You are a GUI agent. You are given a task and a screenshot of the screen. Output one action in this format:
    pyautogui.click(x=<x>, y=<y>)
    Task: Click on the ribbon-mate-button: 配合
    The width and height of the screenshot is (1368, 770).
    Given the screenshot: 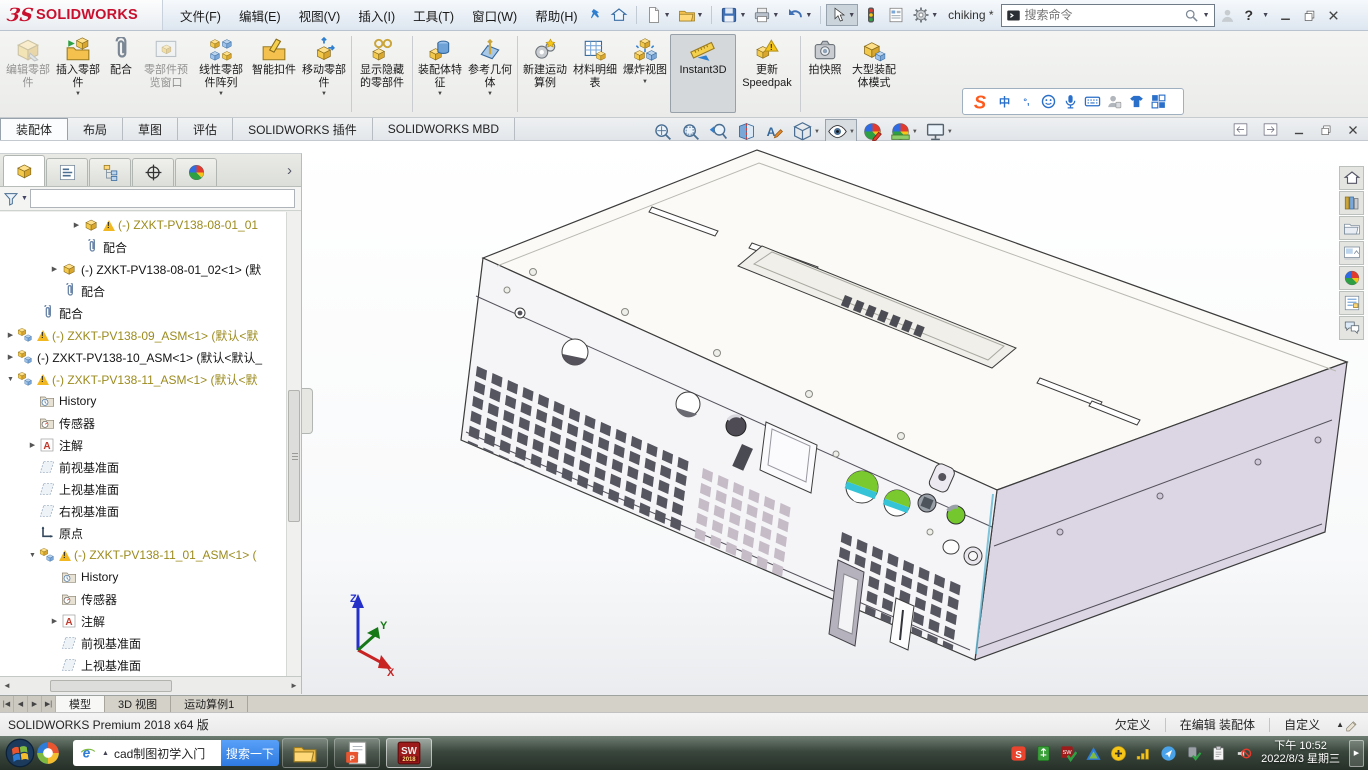 What is the action you would take?
    pyautogui.click(x=121, y=73)
    